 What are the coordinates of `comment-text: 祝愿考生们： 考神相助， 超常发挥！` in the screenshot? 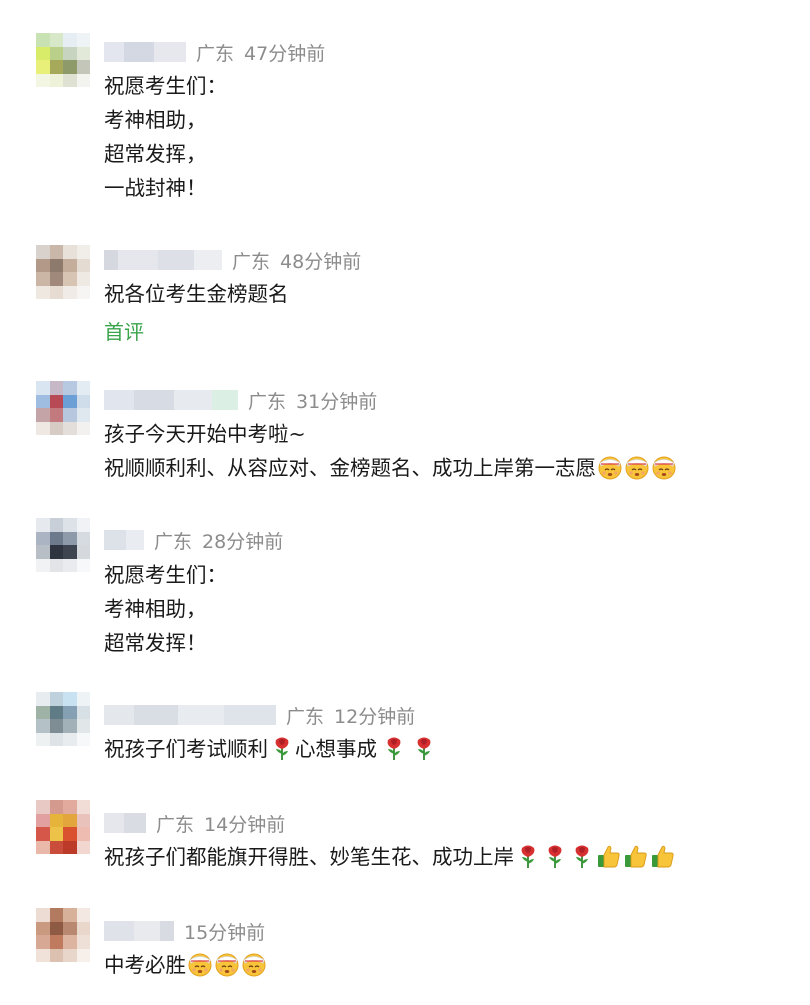 It's located at (165, 609).